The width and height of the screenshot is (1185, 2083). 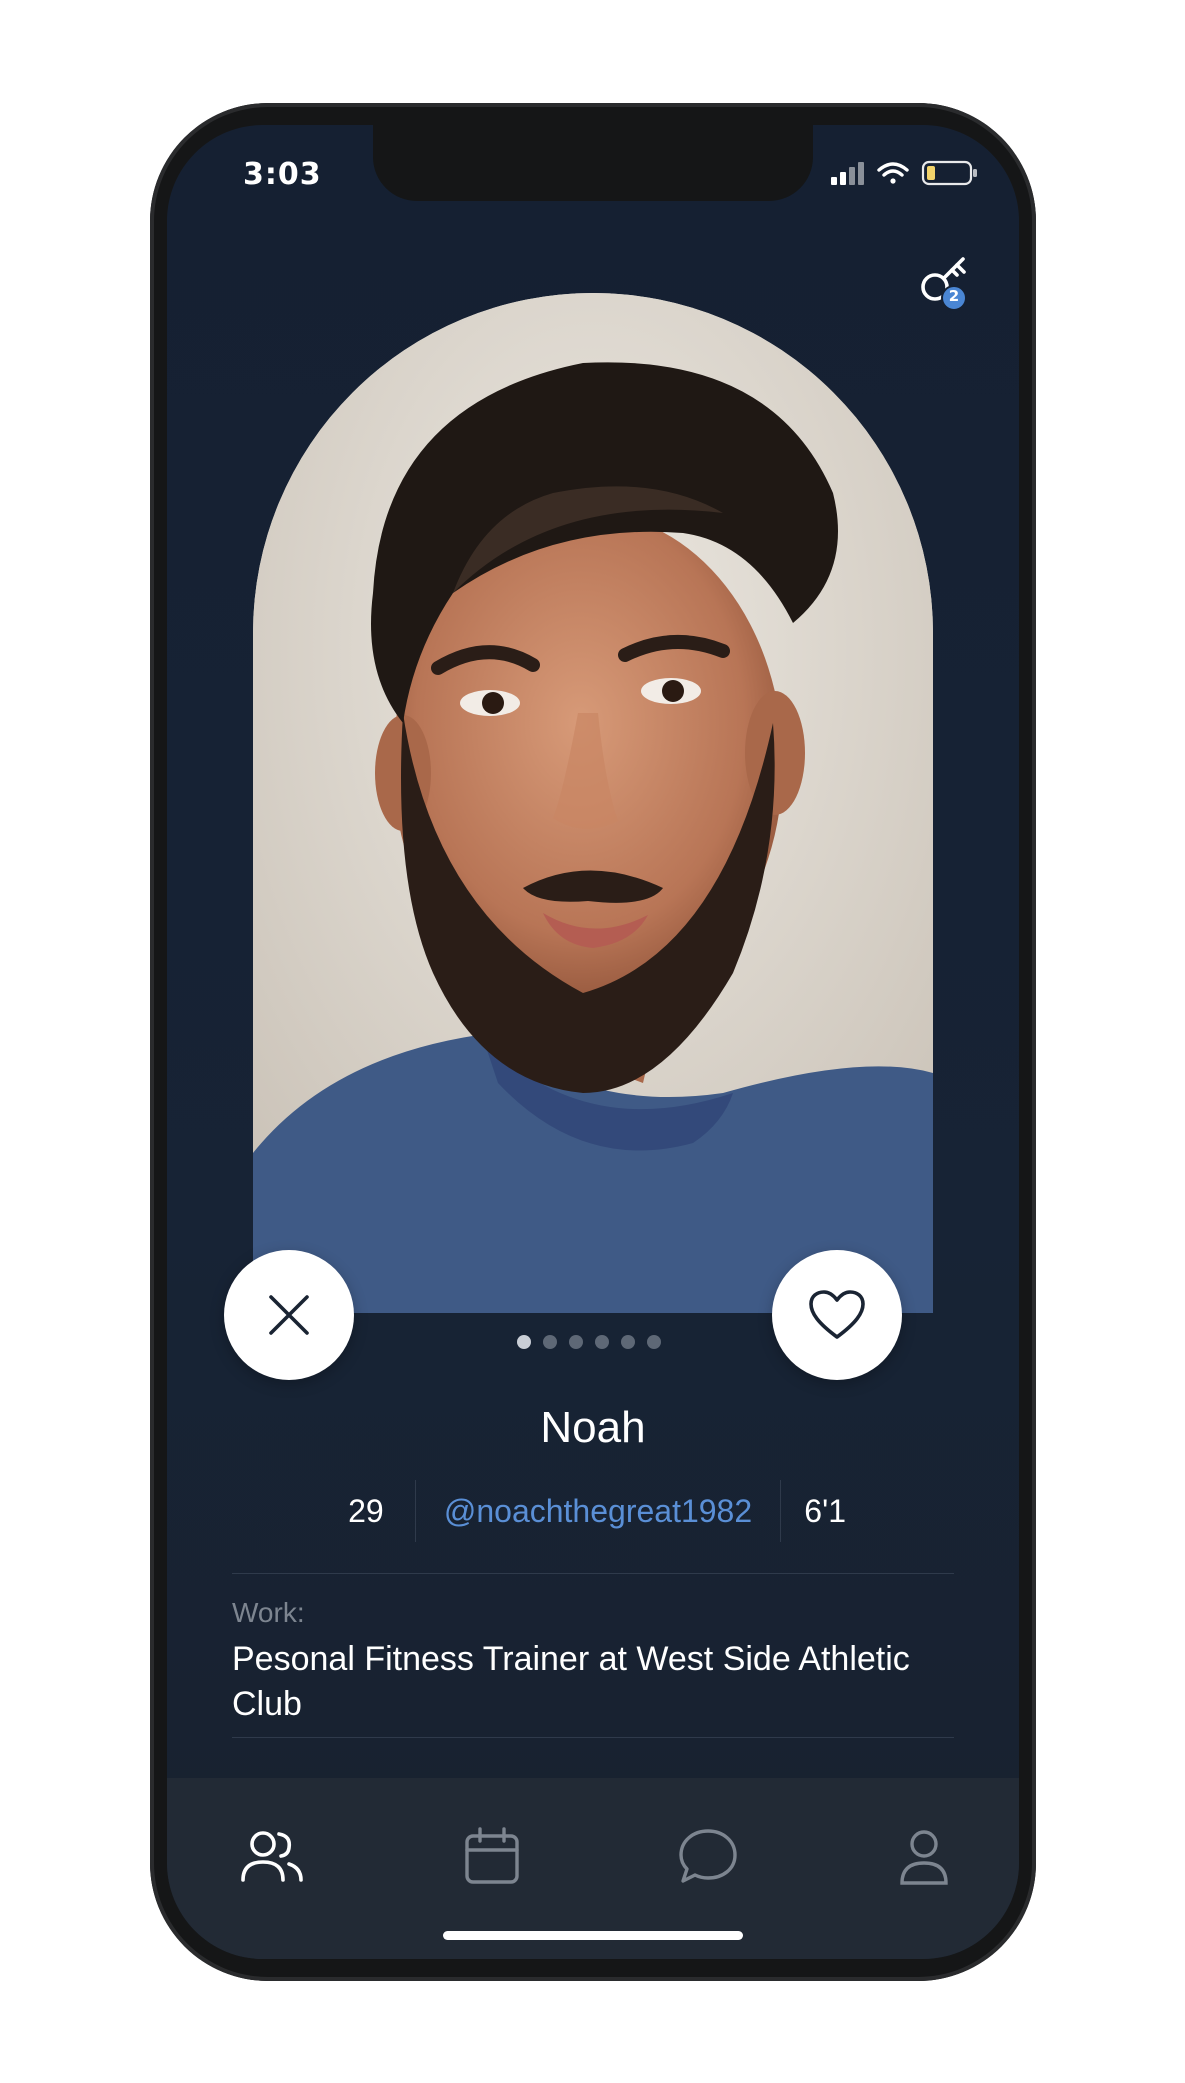 I want to click on device-notch, so click(x=593, y=163).